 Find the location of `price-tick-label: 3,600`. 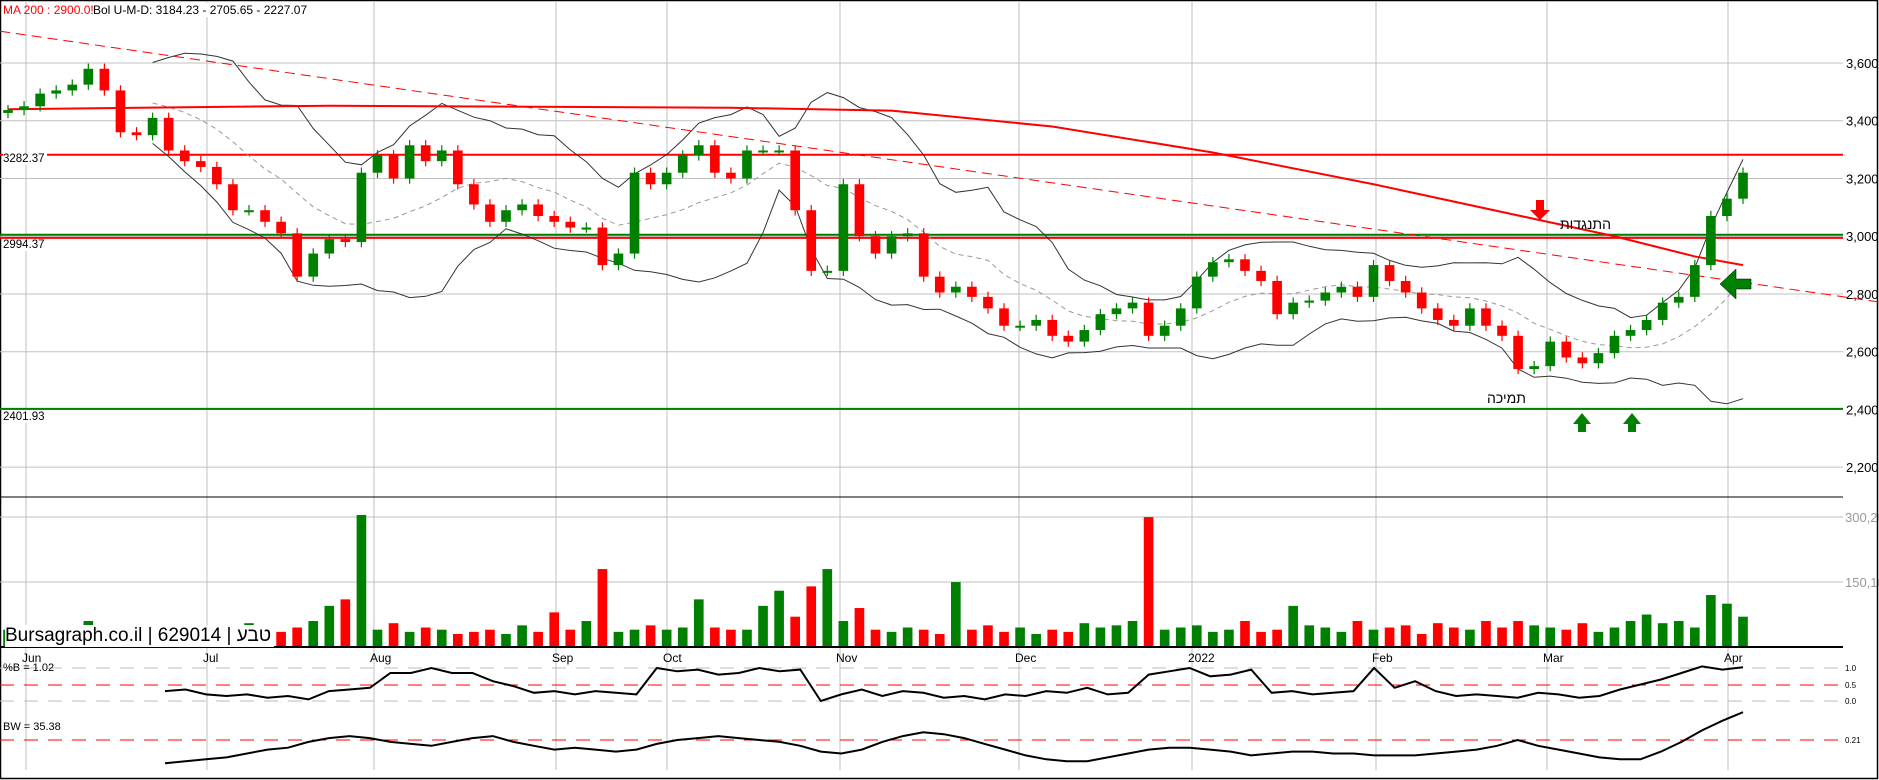

price-tick-label: 3,600 is located at coordinates (1862, 63).